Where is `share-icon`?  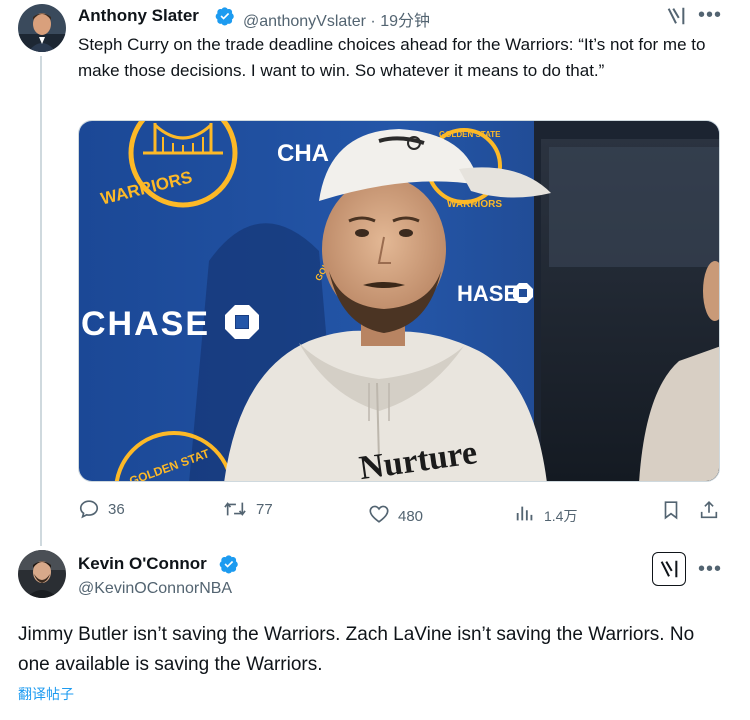 share-icon is located at coordinates (709, 510).